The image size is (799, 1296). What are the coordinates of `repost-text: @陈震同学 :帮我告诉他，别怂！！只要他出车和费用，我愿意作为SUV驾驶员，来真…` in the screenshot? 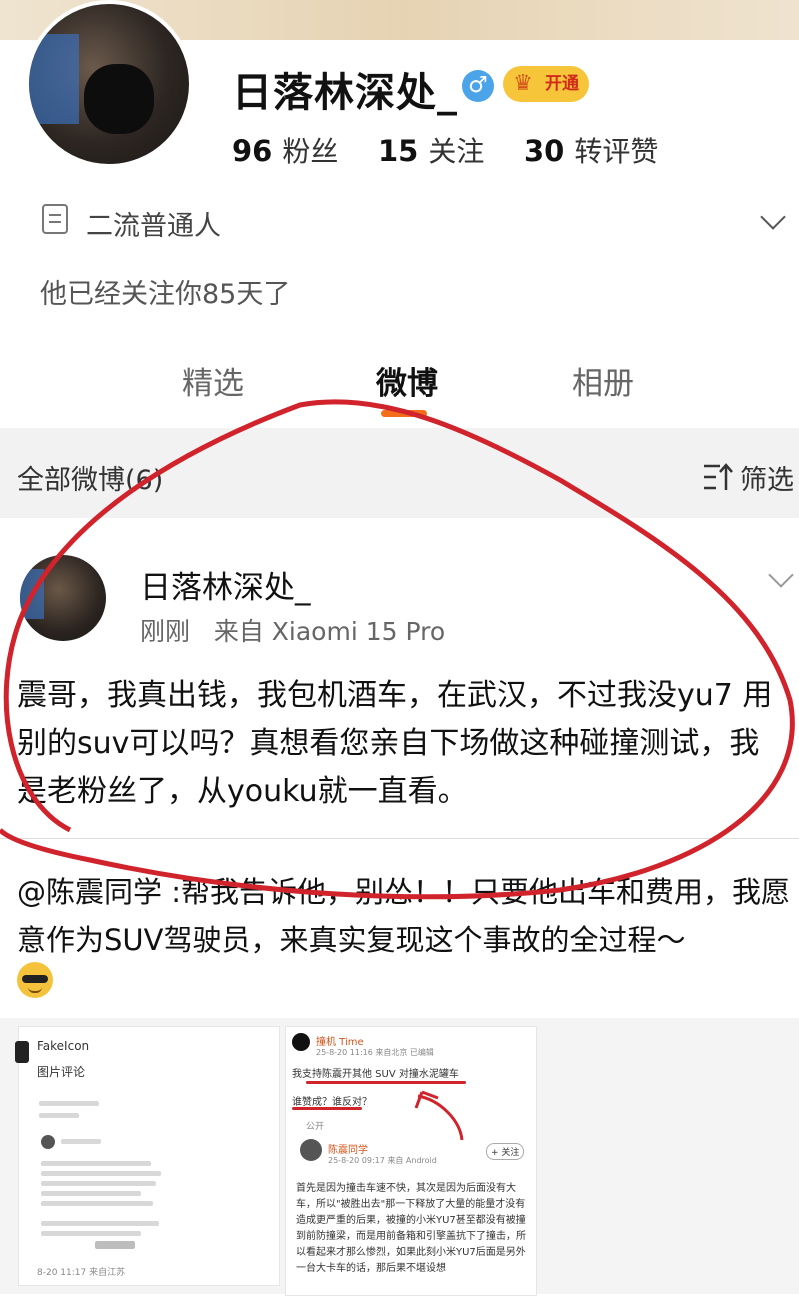 It's located at (403, 916).